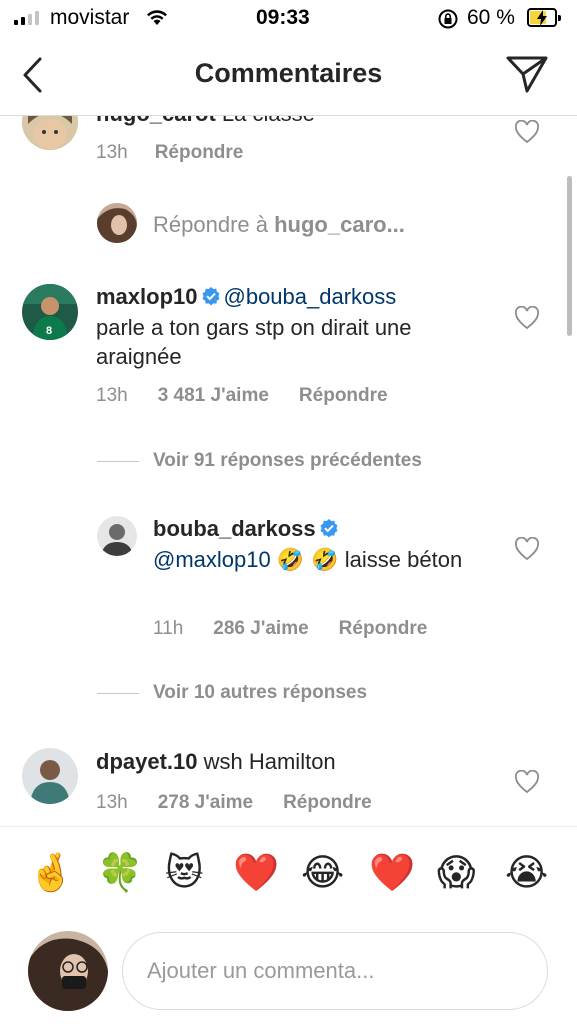 The width and height of the screenshot is (577, 1024). Describe the element at coordinates (526, 873) in the screenshot. I see `emoji-crying: 😭` at that location.